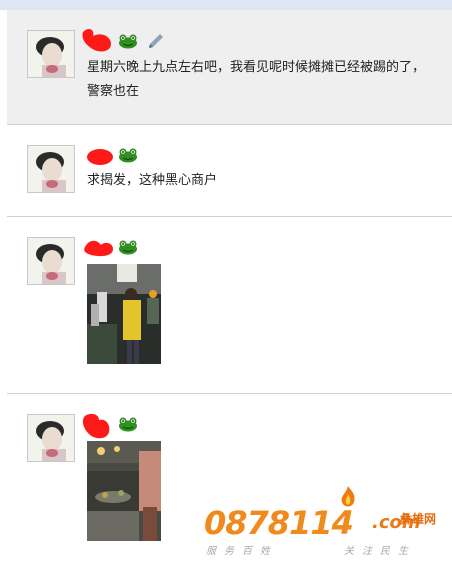 The image size is (452, 562). Describe the element at coordinates (418, 519) in the screenshot. I see `watermark-brand: 彝雄网` at that location.